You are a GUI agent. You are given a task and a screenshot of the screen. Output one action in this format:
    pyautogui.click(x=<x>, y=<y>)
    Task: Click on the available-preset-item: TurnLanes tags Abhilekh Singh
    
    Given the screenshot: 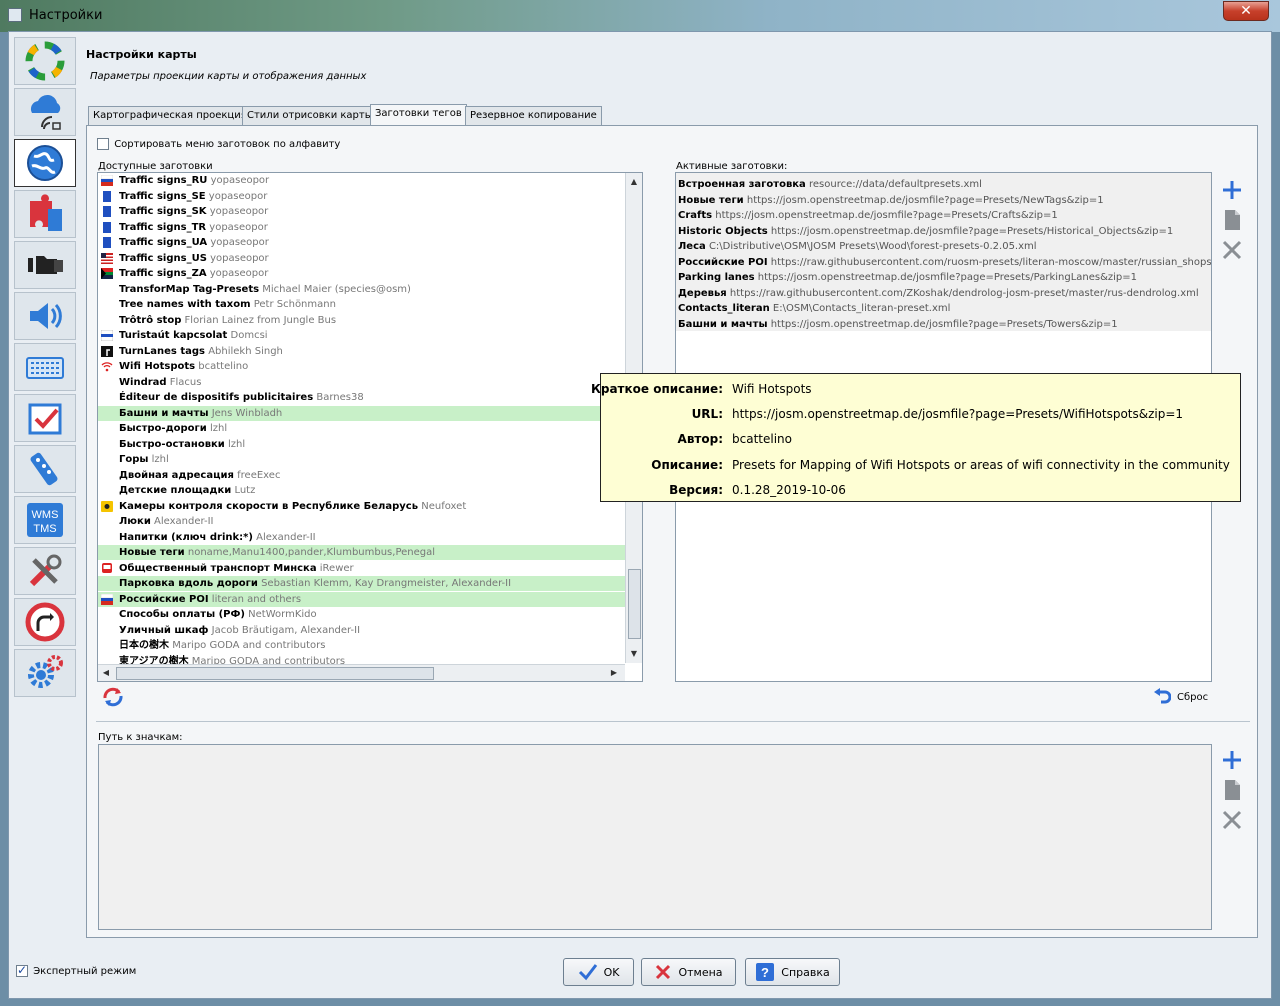 What is the action you would take?
    pyautogui.click(x=361, y=351)
    